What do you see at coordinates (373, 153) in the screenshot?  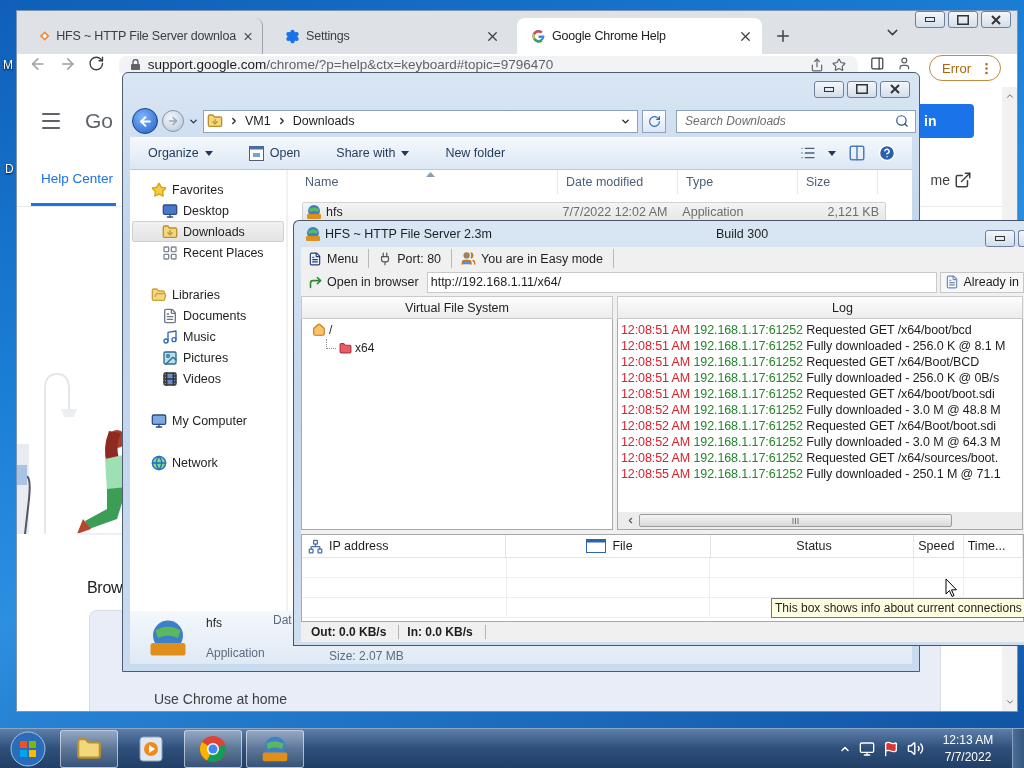 I see `command-button: Share with` at bounding box center [373, 153].